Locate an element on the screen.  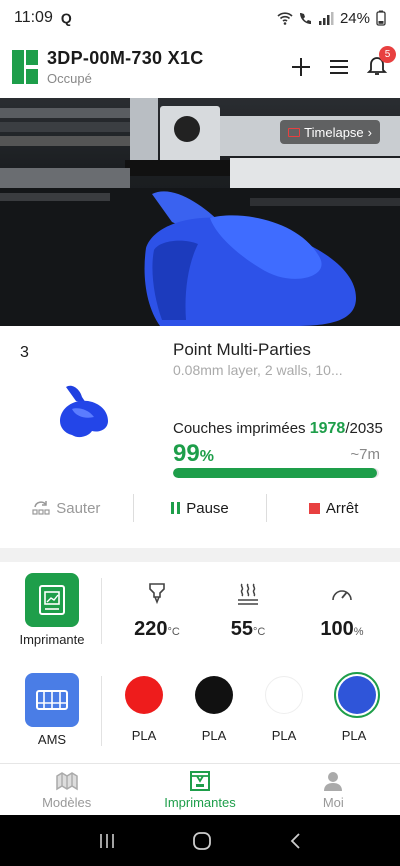
bambu-logo-icon is located at coordinates (25, 67).